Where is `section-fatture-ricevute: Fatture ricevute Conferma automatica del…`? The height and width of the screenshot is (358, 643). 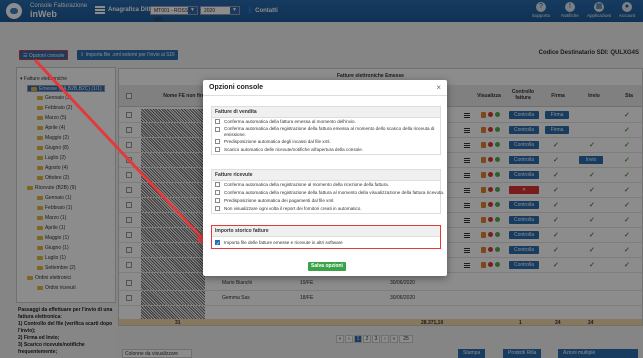 section-fatture-ricevute: Fatture ricevute Conferma automatica del… is located at coordinates (327, 191).